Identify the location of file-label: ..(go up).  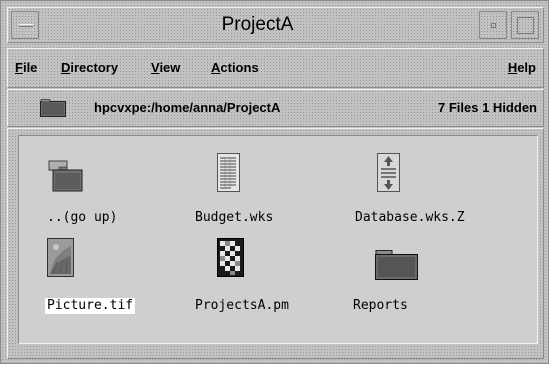
(82, 217).